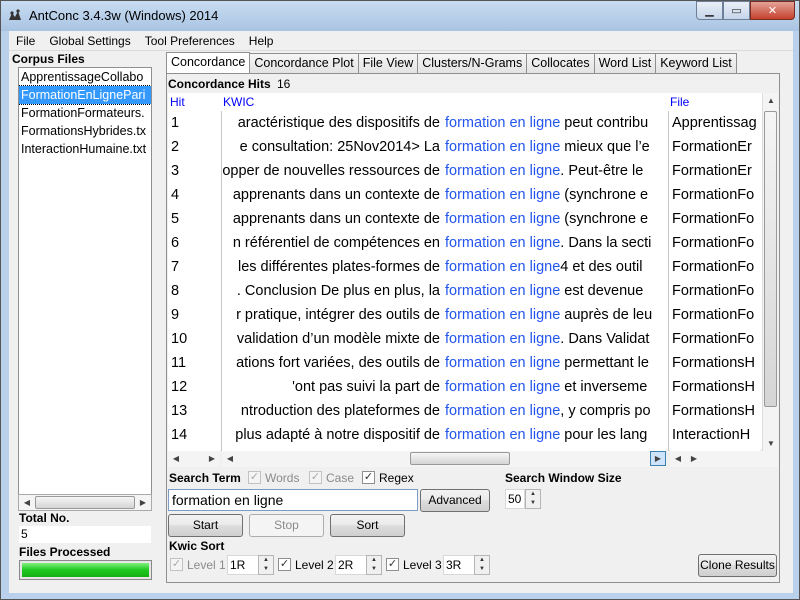 This screenshot has width=800, height=600. Describe the element at coordinates (284, 564) in the screenshot. I see `level2-checkbox: ✓` at that location.